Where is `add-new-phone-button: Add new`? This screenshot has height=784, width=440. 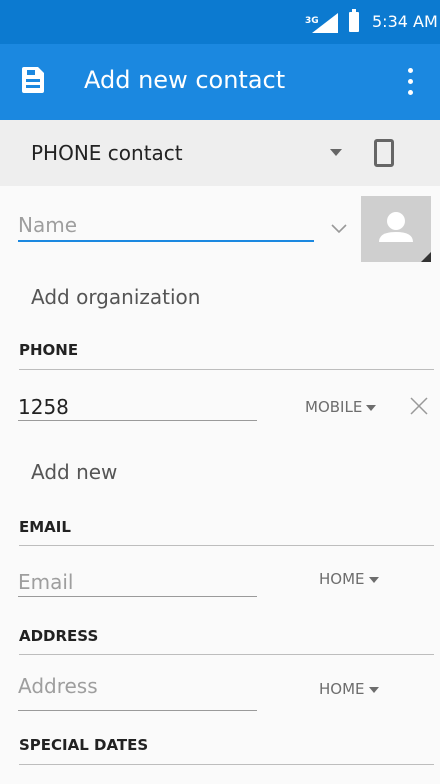 add-new-phone-button: Add new is located at coordinates (74, 472).